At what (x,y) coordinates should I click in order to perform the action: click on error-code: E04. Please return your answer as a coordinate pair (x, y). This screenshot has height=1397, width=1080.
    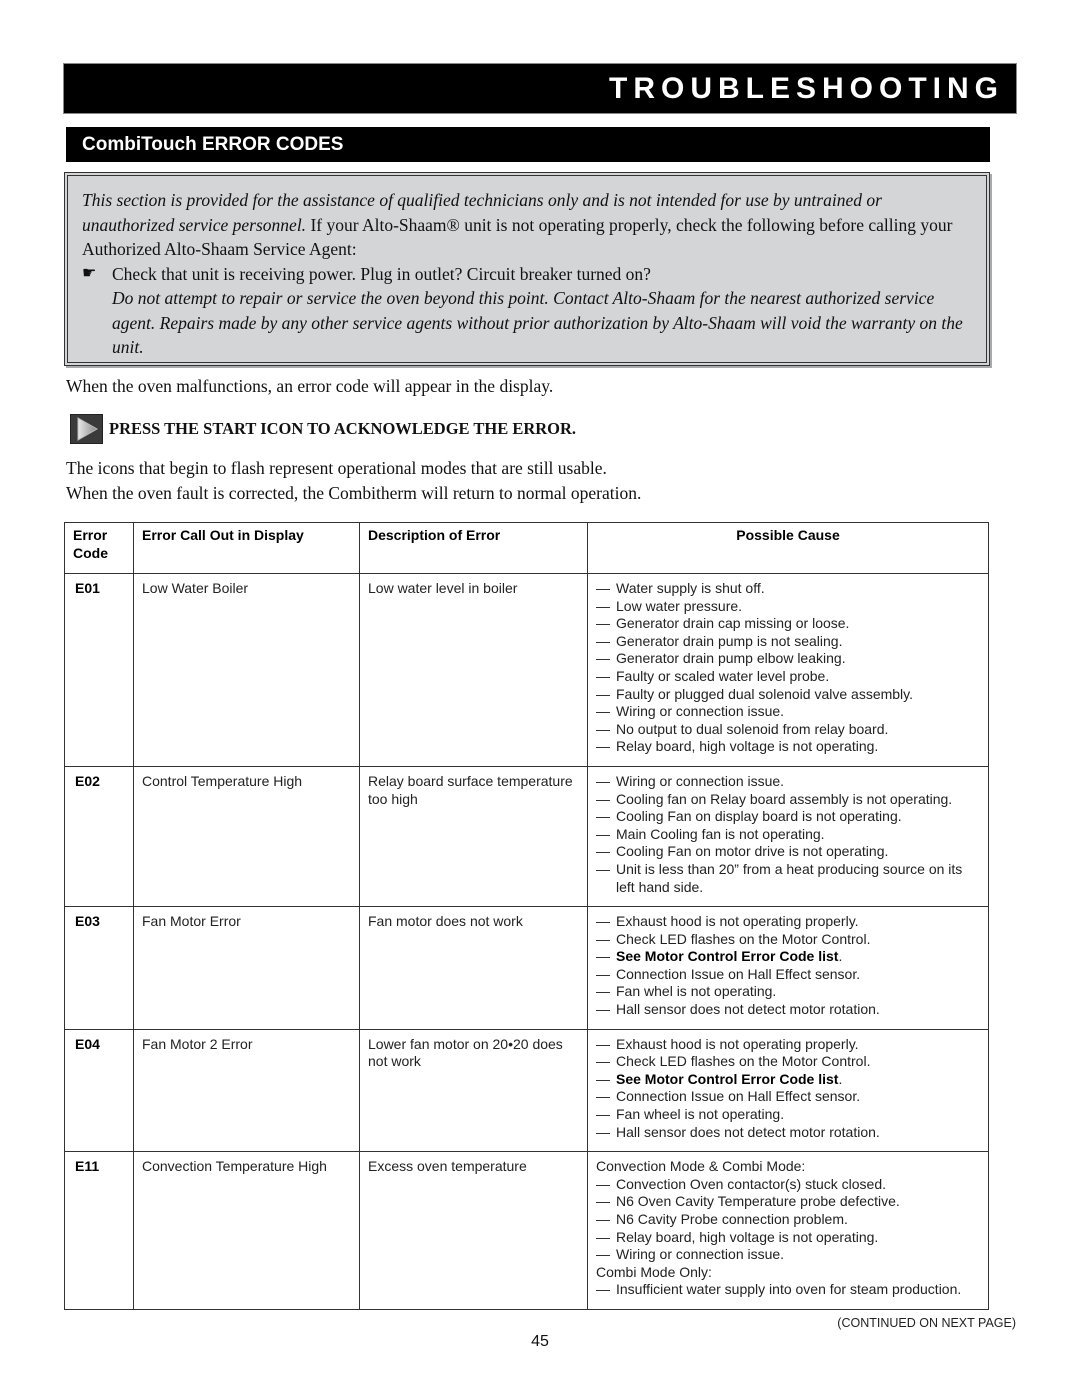
    Looking at the image, I should click on (99, 1090).